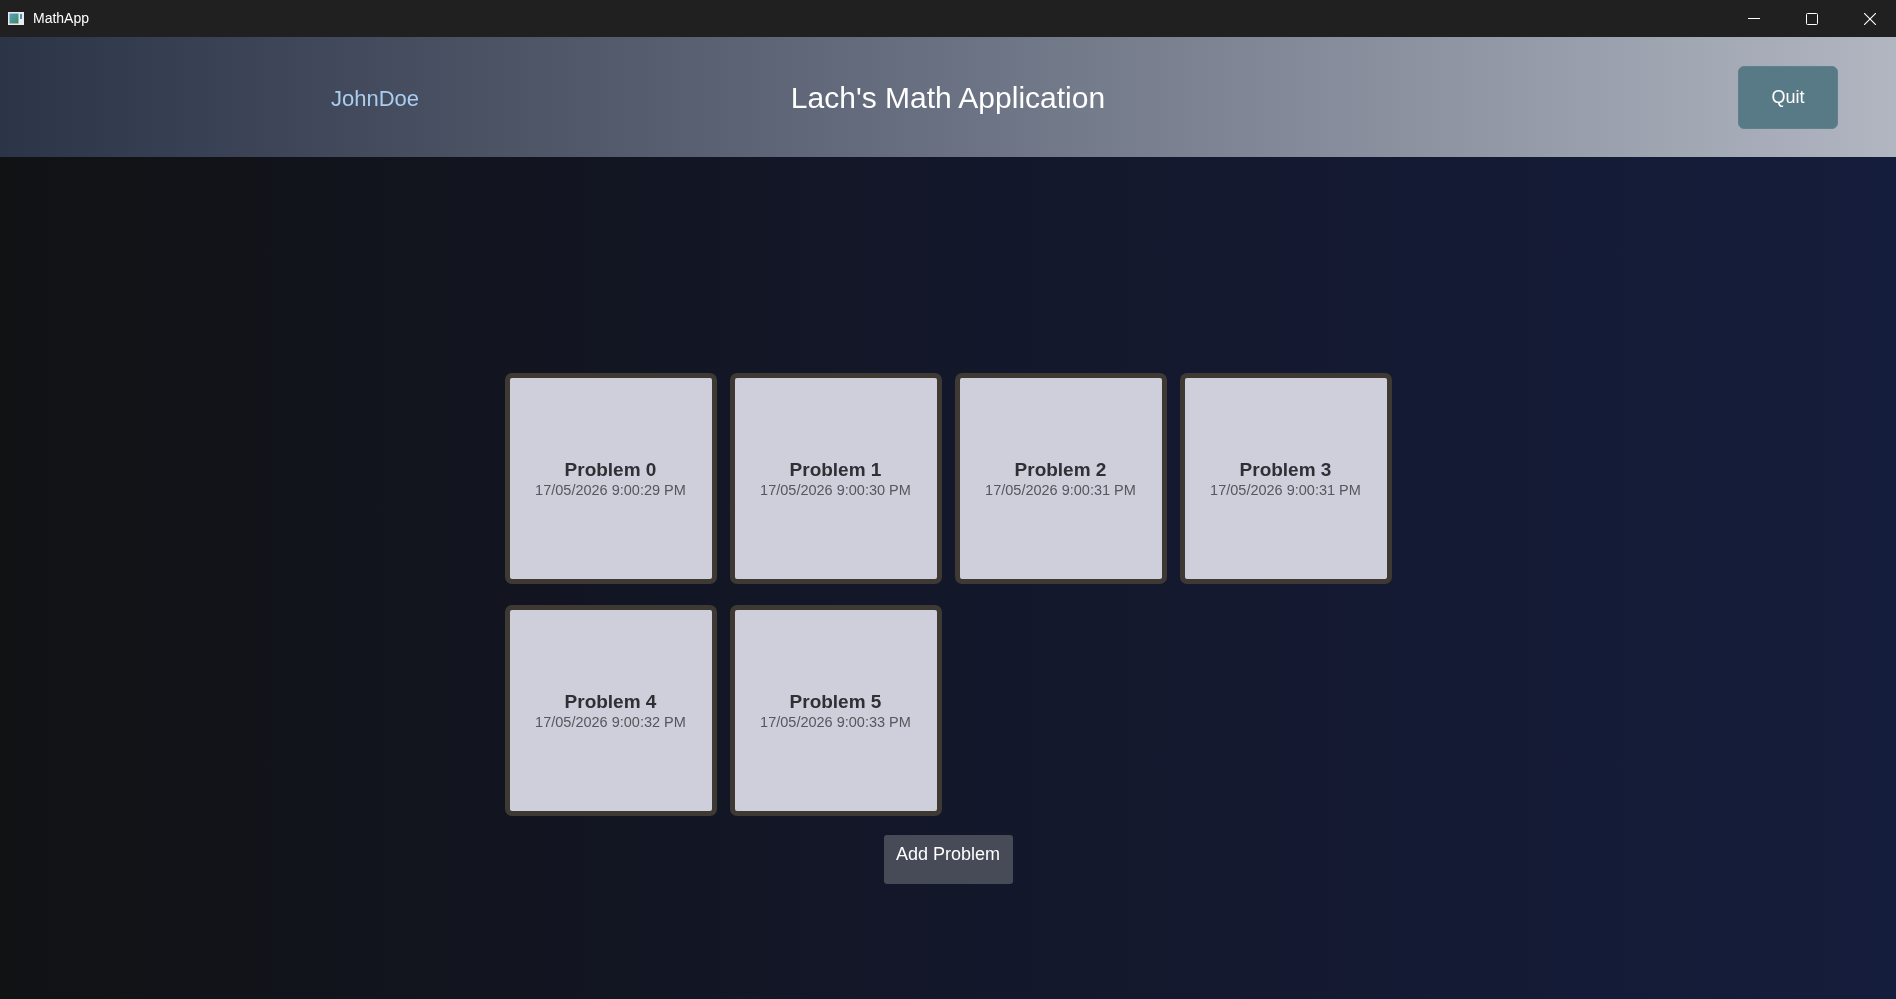 This screenshot has width=1896, height=999. What do you see at coordinates (948, 97) in the screenshot?
I see `app-title: Lach's Math Application` at bounding box center [948, 97].